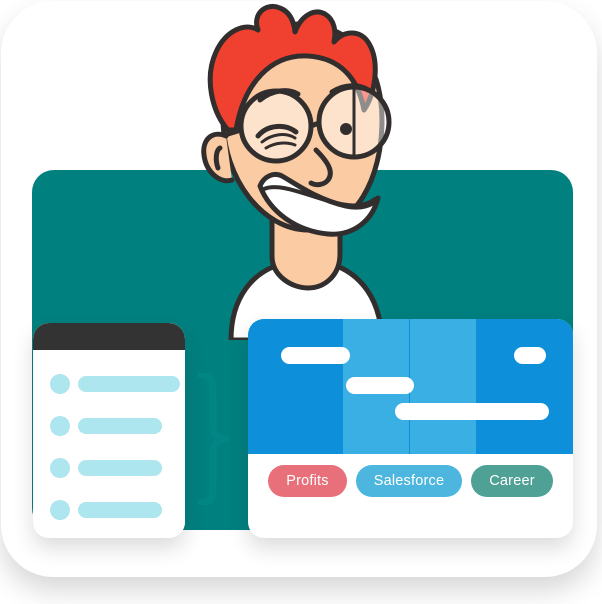 This screenshot has height=604, width=602. I want to click on tag-row: Profits Salesforce Career, so click(410, 481).